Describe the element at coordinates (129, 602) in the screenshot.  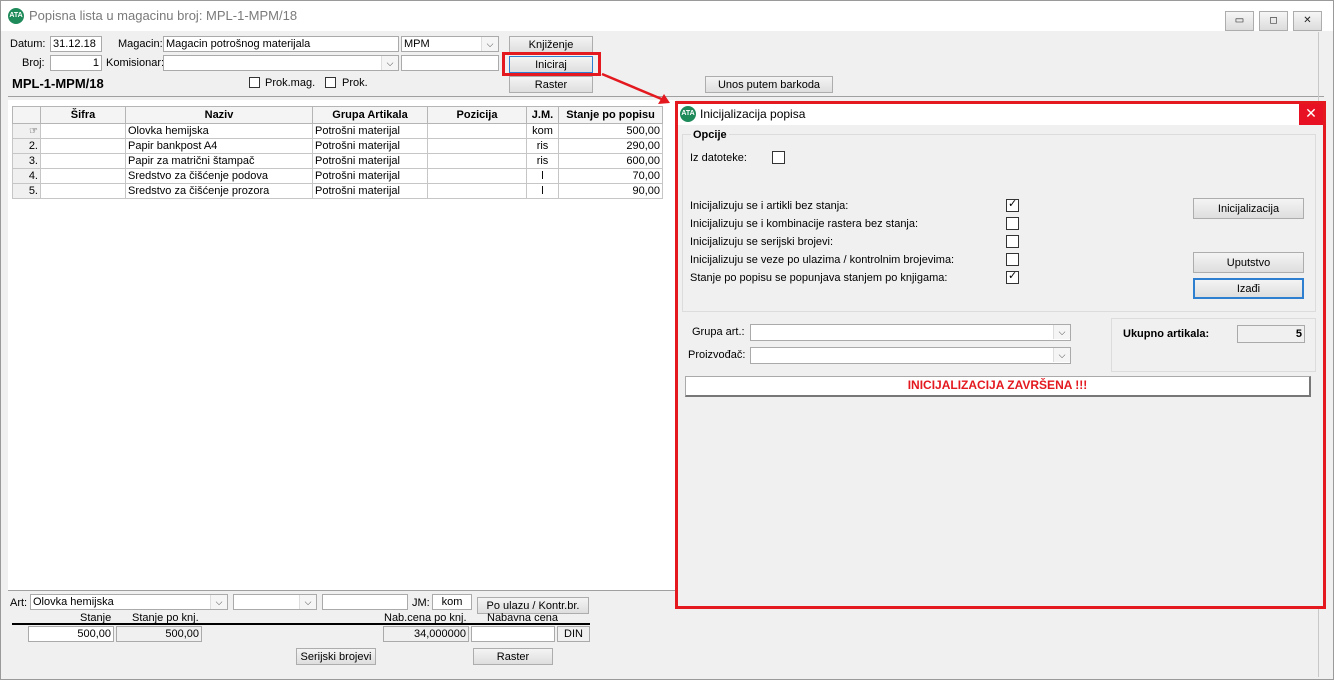
I see `art-combo: Olovka hemijska ⌵` at that location.